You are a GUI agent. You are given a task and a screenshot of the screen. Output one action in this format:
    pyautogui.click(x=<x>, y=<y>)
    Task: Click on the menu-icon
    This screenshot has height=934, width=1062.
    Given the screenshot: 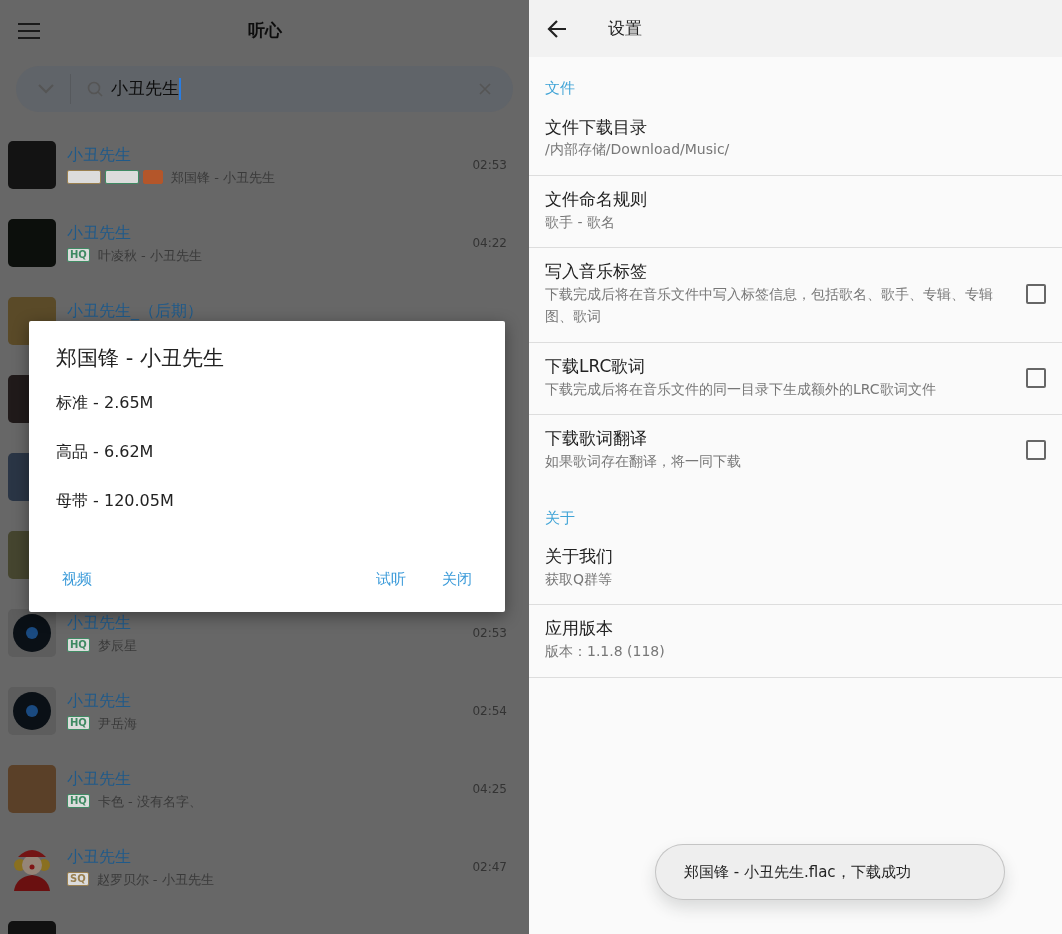 What is the action you would take?
    pyautogui.click(x=29, y=31)
    